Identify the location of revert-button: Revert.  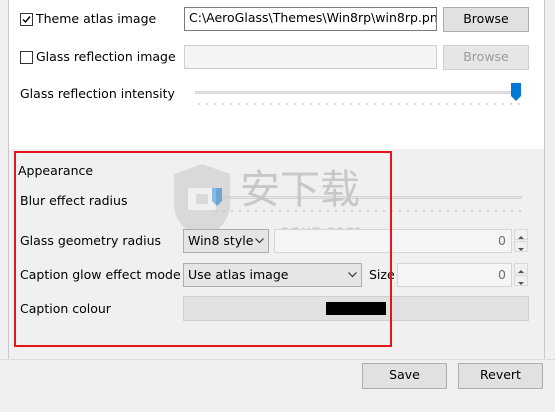
(500, 376).